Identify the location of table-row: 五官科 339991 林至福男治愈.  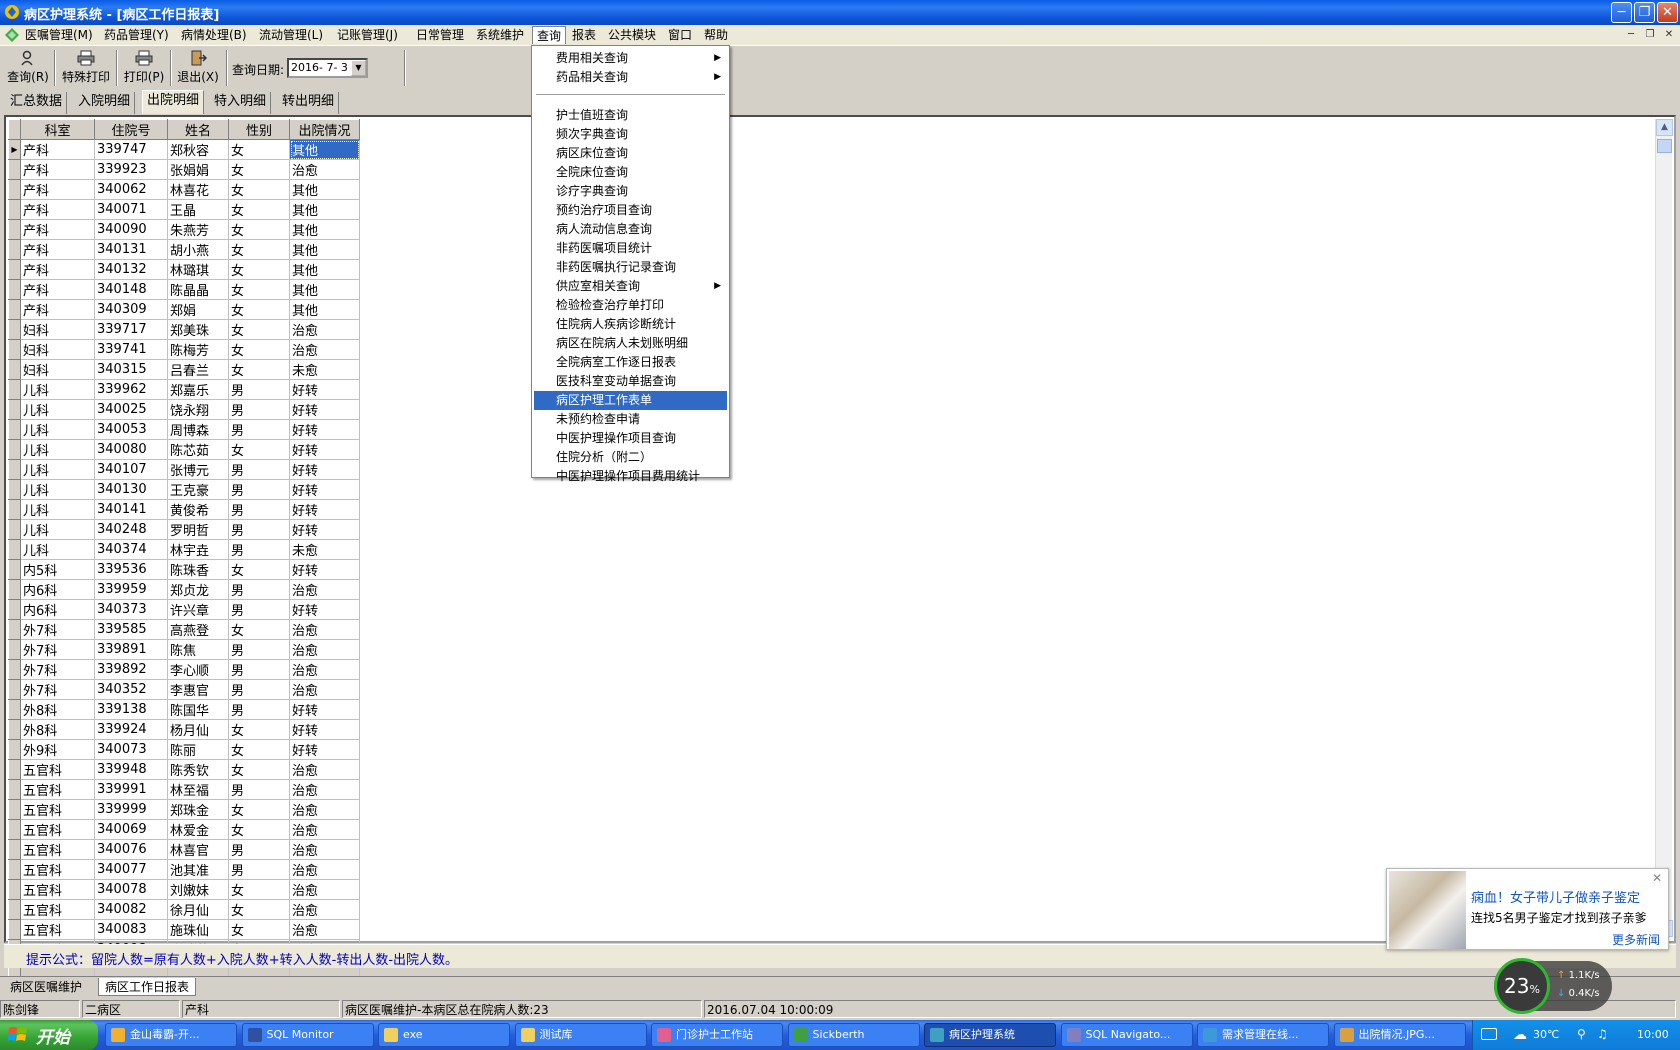
(184, 789).